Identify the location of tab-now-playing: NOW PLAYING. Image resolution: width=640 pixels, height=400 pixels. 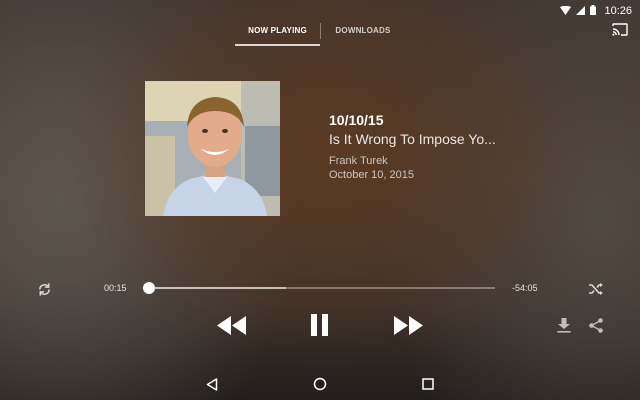
(277, 34).